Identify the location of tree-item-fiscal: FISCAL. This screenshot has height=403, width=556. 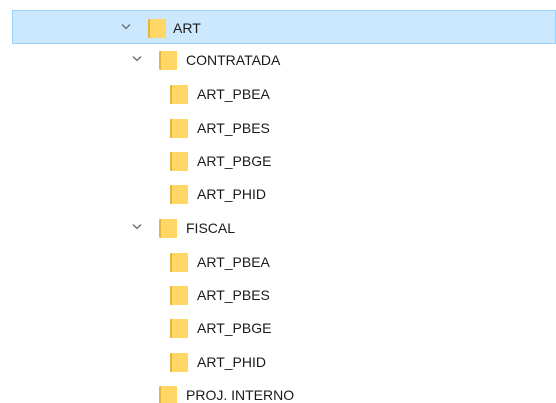
(278, 228).